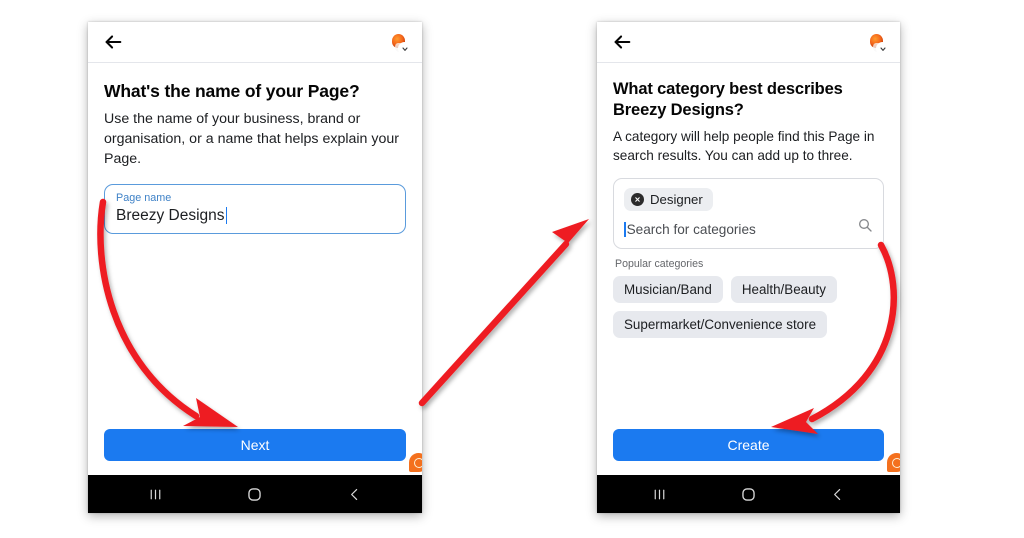 This screenshot has width=1024, height=538. What do you see at coordinates (659, 263) in the screenshot?
I see `popular-categories-label: Popular categories` at bounding box center [659, 263].